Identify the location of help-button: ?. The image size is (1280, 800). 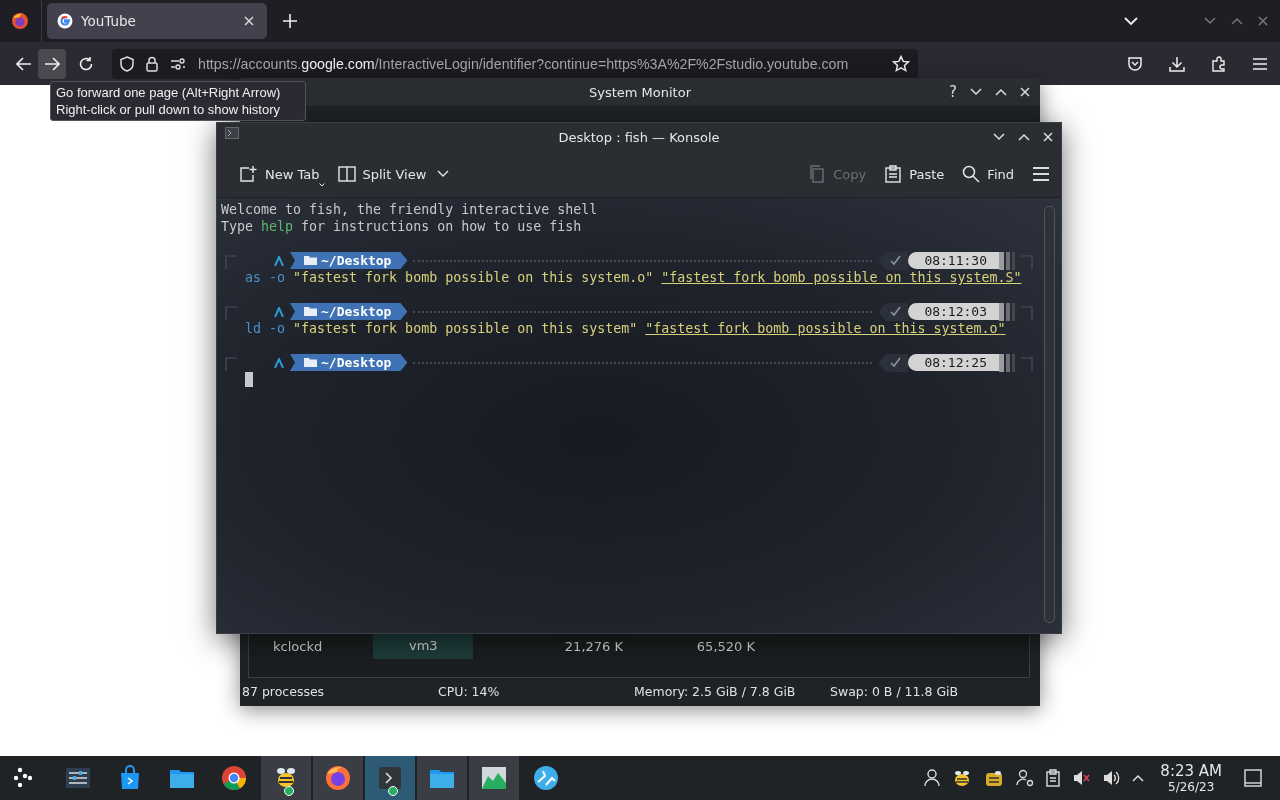
(953, 92).